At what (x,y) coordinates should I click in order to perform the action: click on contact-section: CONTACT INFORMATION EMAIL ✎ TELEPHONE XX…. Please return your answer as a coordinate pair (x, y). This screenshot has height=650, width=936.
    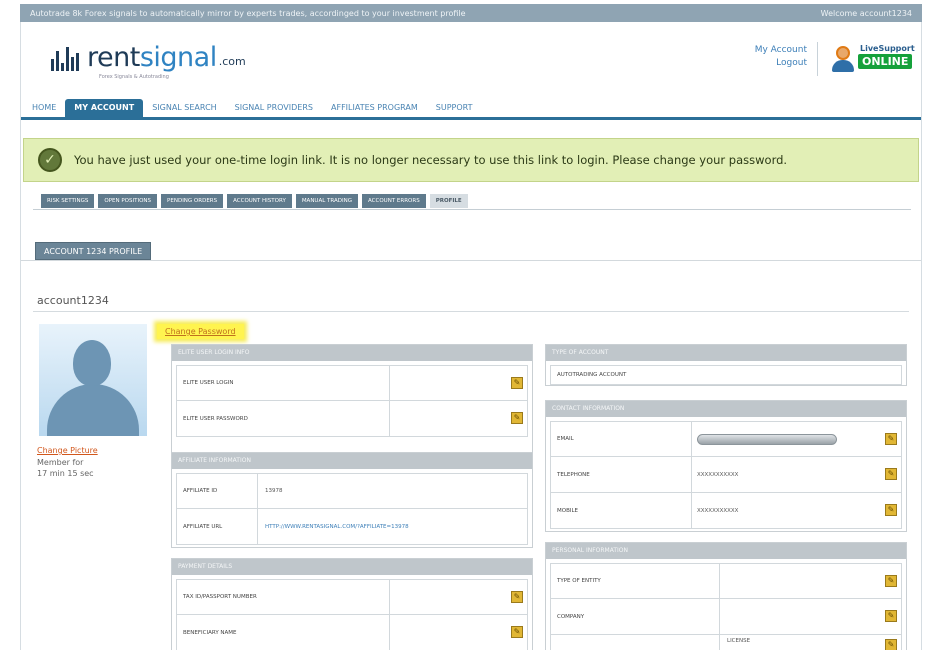
    Looking at the image, I should click on (726, 466).